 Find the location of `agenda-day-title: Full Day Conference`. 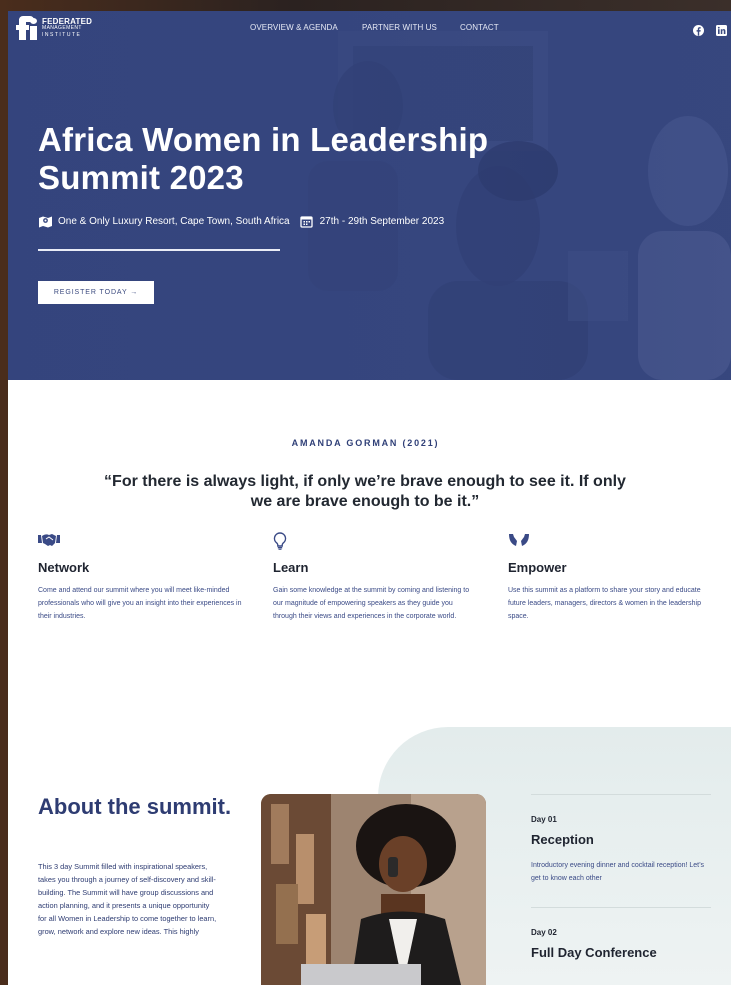

agenda-day-title: Full Day Conference is located at coordinates (594, 952).